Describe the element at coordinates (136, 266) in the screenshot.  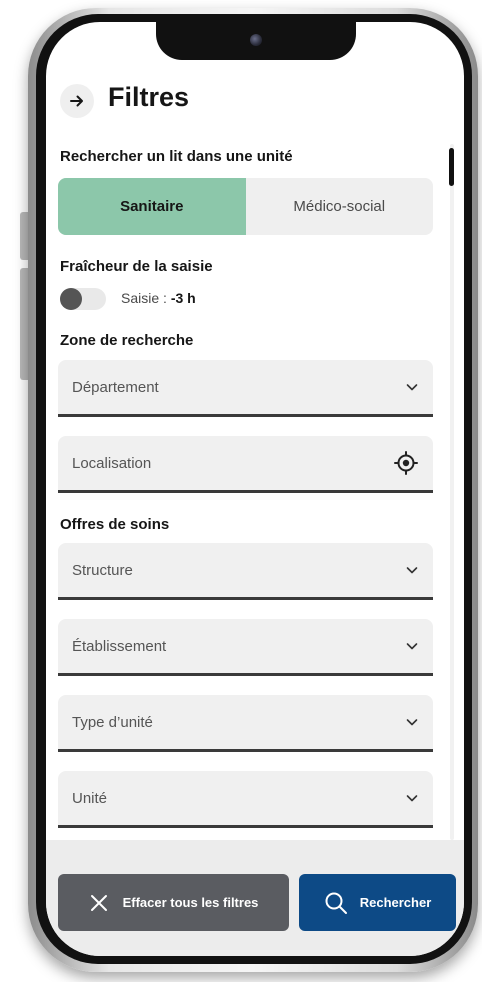
I see `freshness-label: Fraîcheur de la saisie` at that location.